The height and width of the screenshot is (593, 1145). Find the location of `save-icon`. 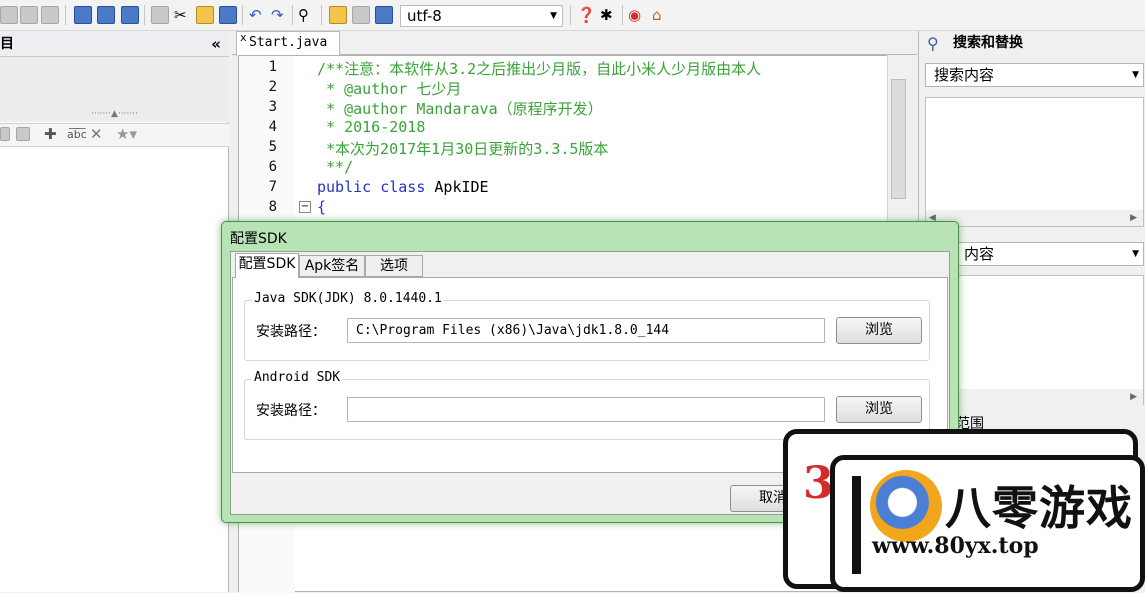

save-icon is located at coordinates (83, 15).